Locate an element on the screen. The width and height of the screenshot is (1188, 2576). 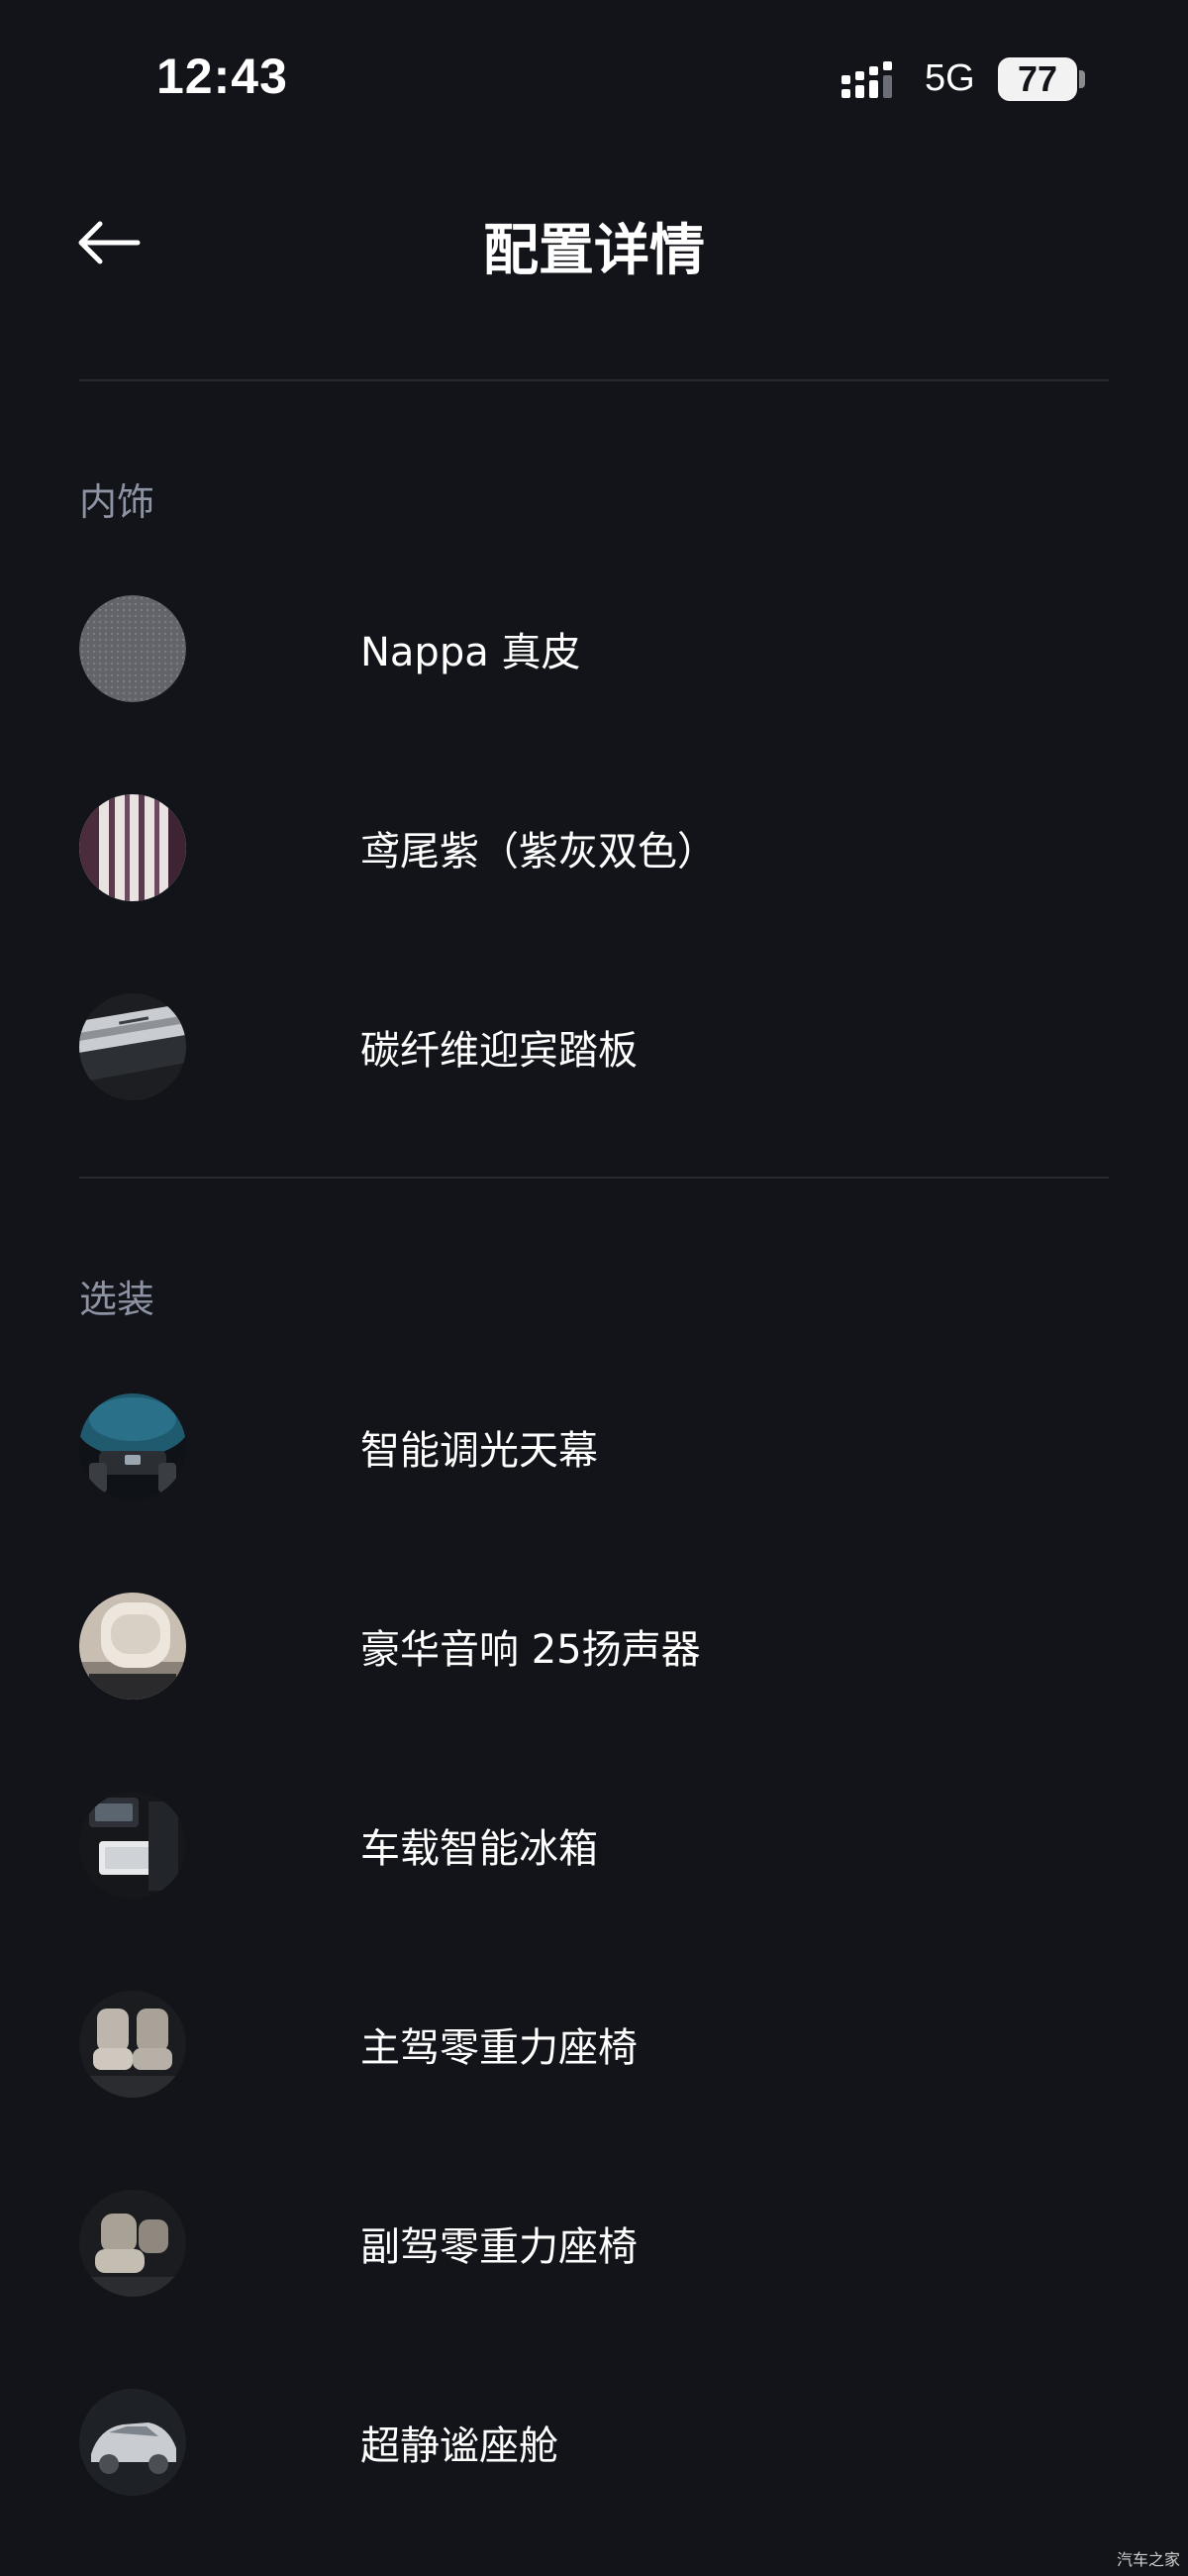
fridge-icon is located at coordinates (132, 1845).